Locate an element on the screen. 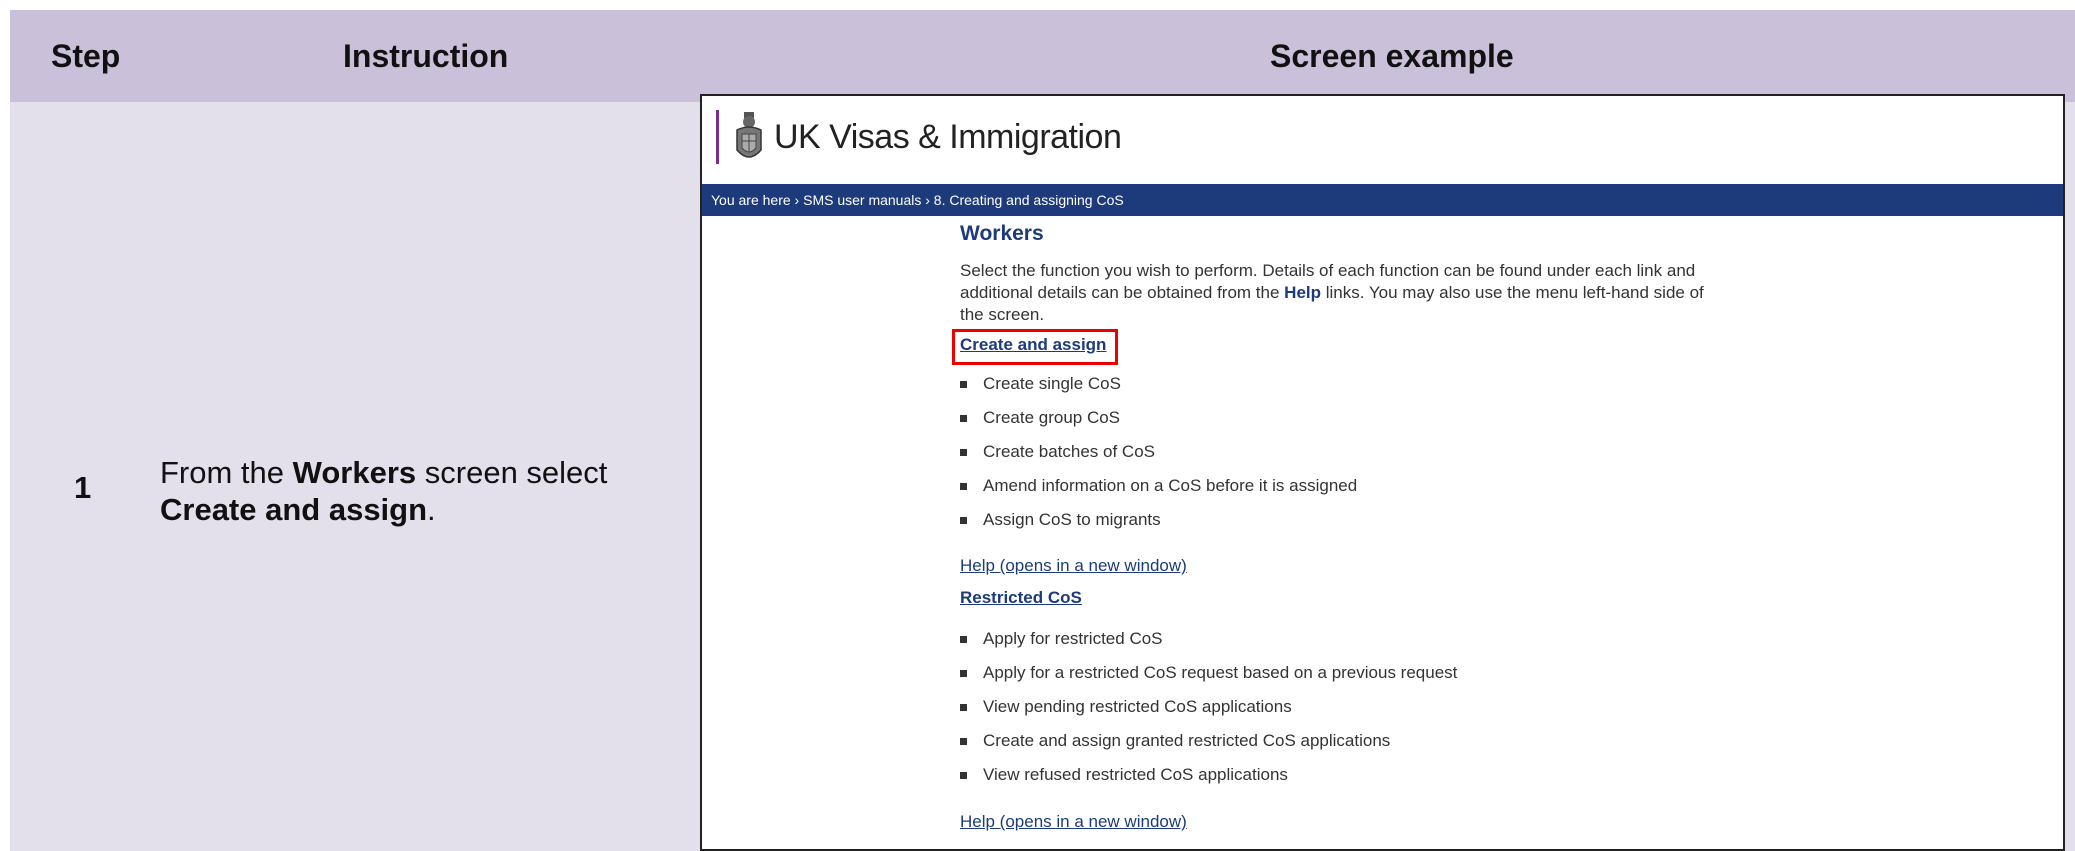 This screenshot has width=2075, height=851. list-item: Assign CoS to migrants is located at coordinates (1060, 520).